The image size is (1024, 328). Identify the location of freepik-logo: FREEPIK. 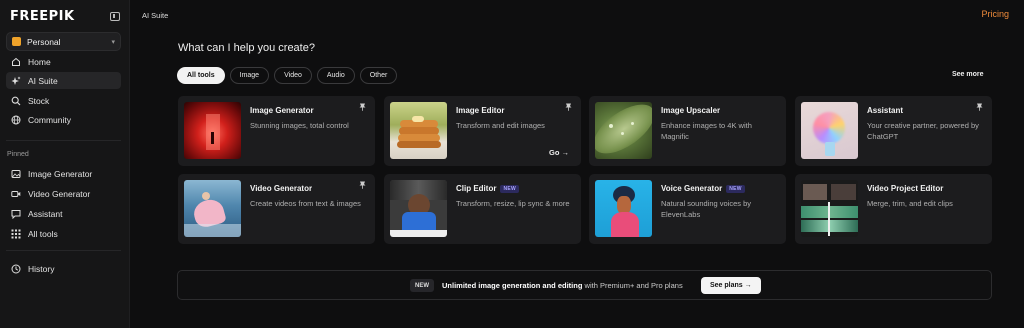
(42, 16).